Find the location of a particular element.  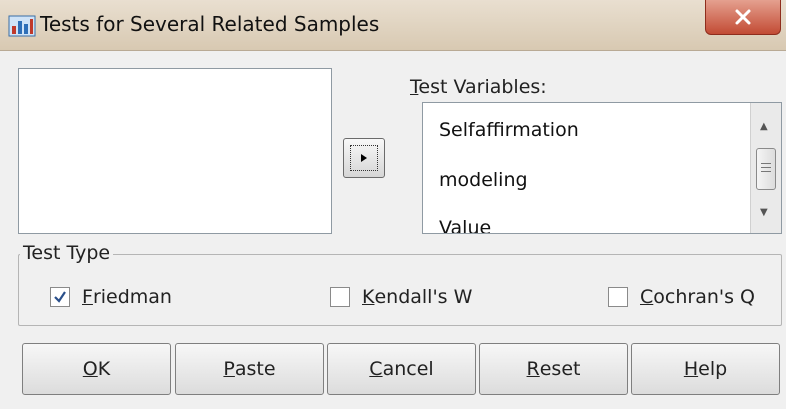

app-icon is located at coordinates (22, 26).